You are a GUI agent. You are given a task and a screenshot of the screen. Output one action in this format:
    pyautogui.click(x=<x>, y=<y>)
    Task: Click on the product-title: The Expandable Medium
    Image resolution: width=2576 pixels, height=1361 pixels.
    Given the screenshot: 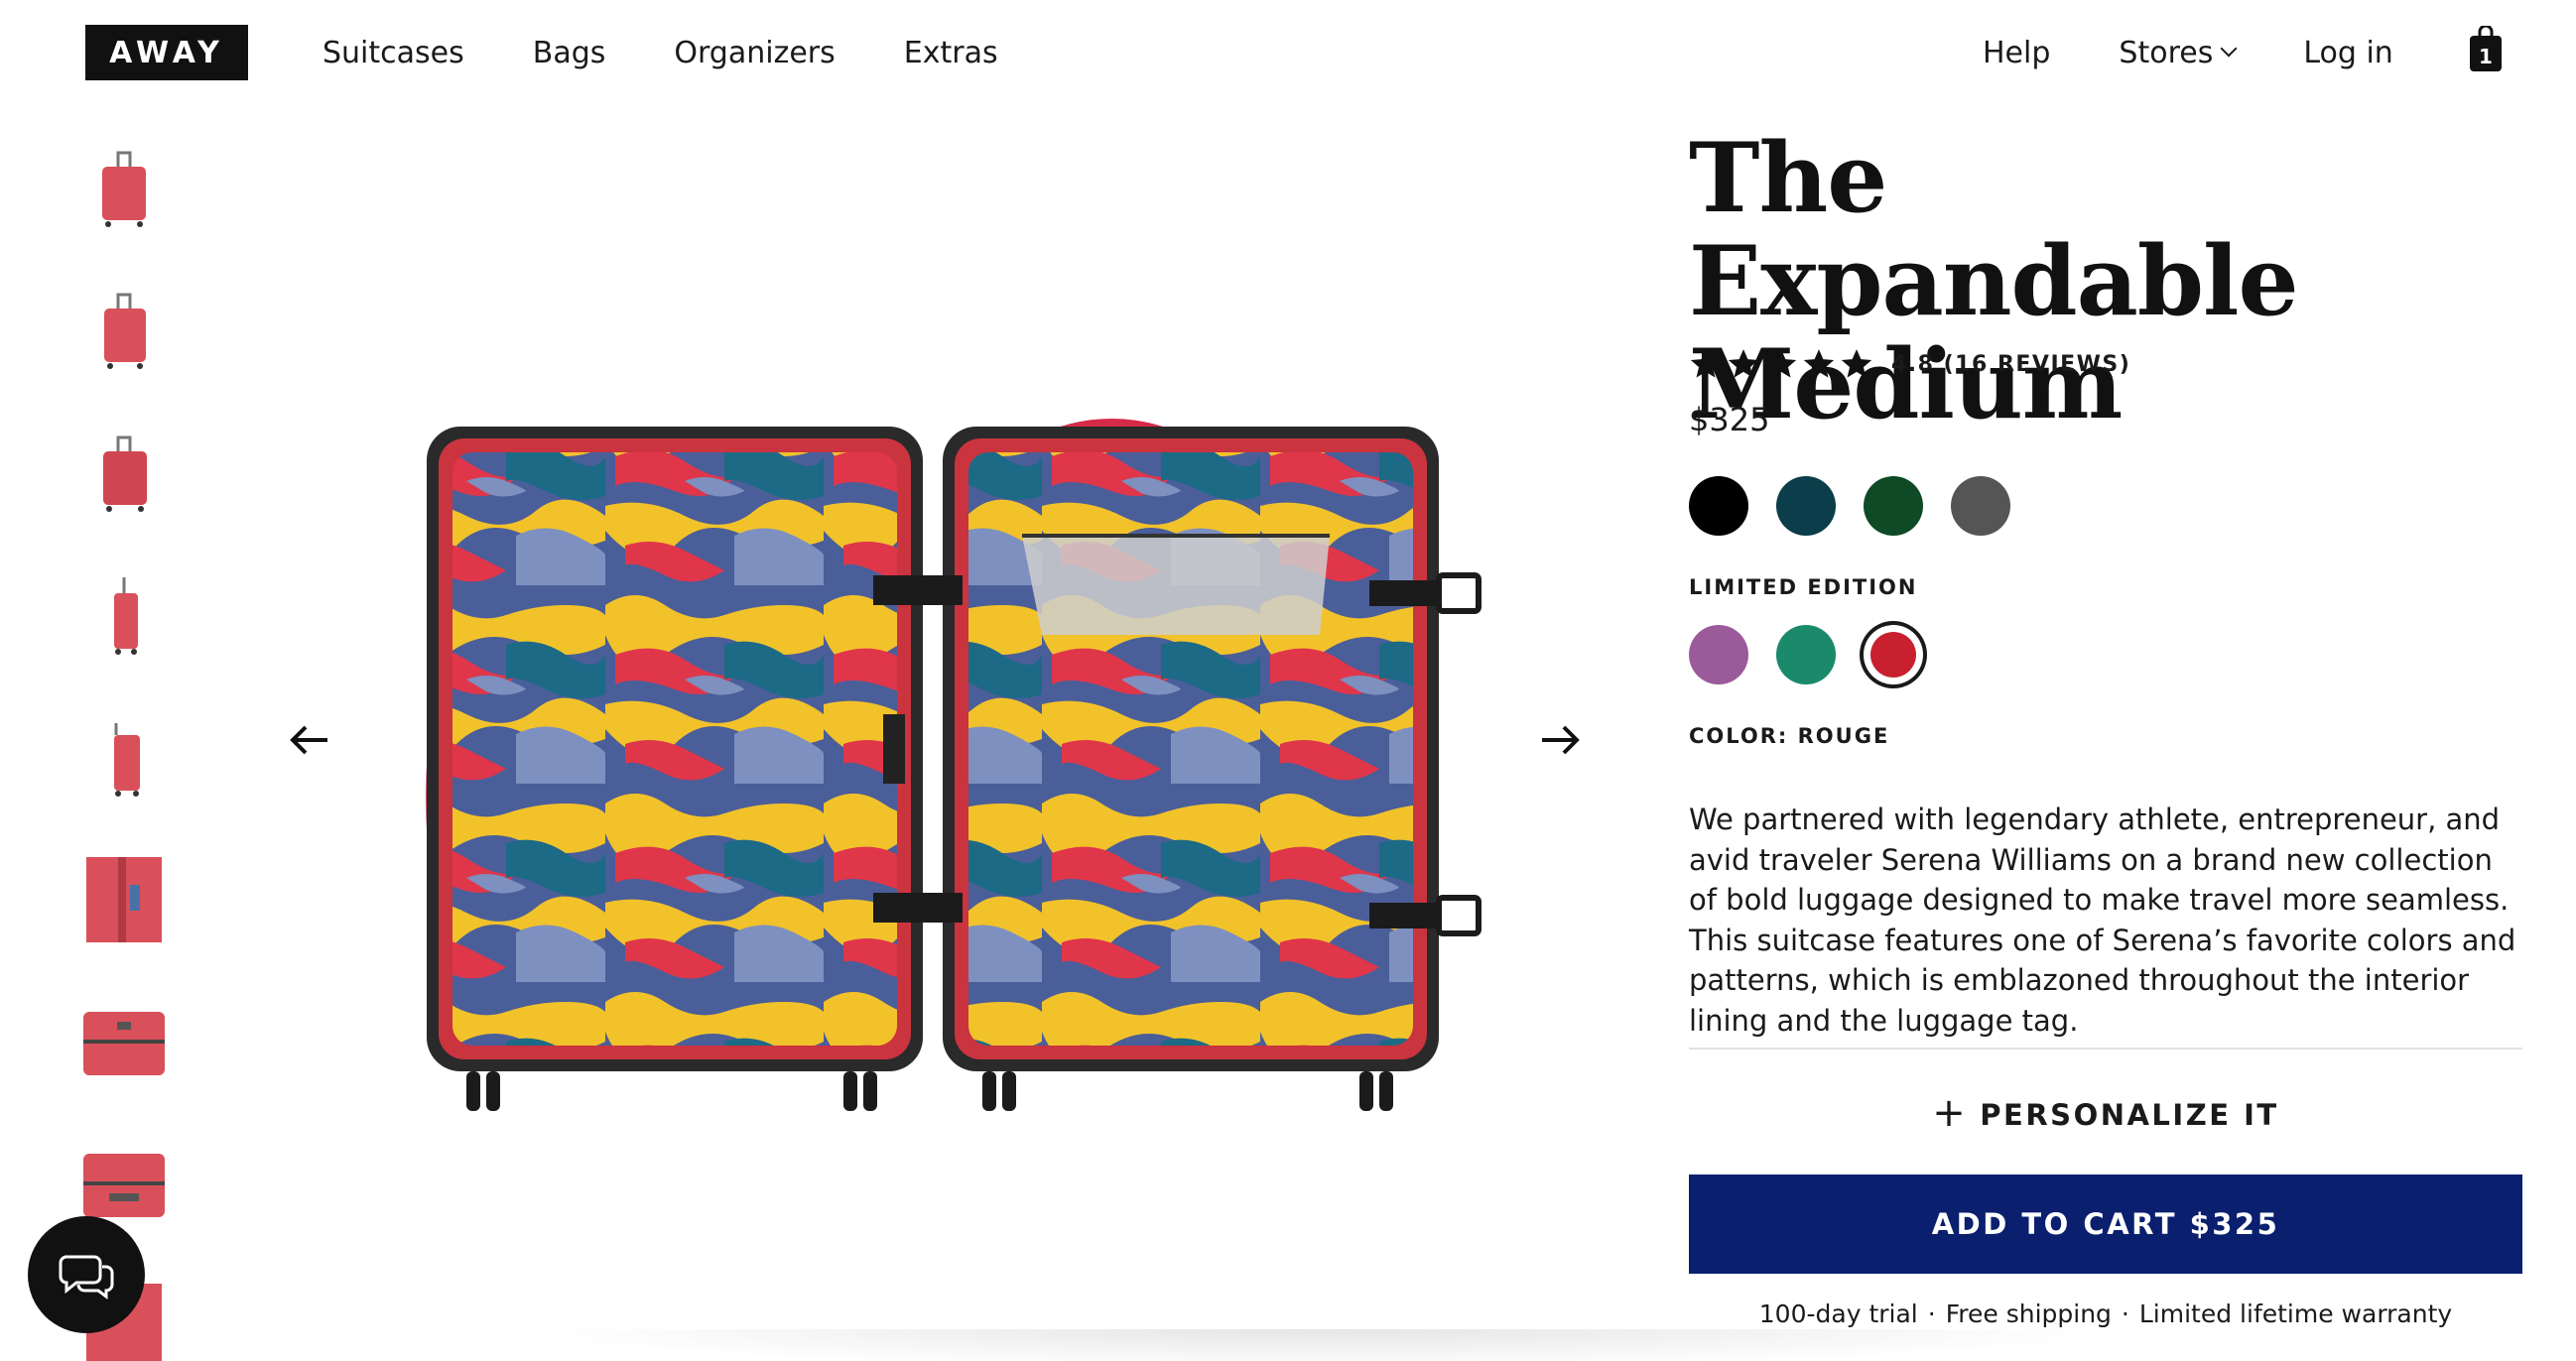 What is the action you would take?
    pyautogui.click(x=2096, y=281)
    